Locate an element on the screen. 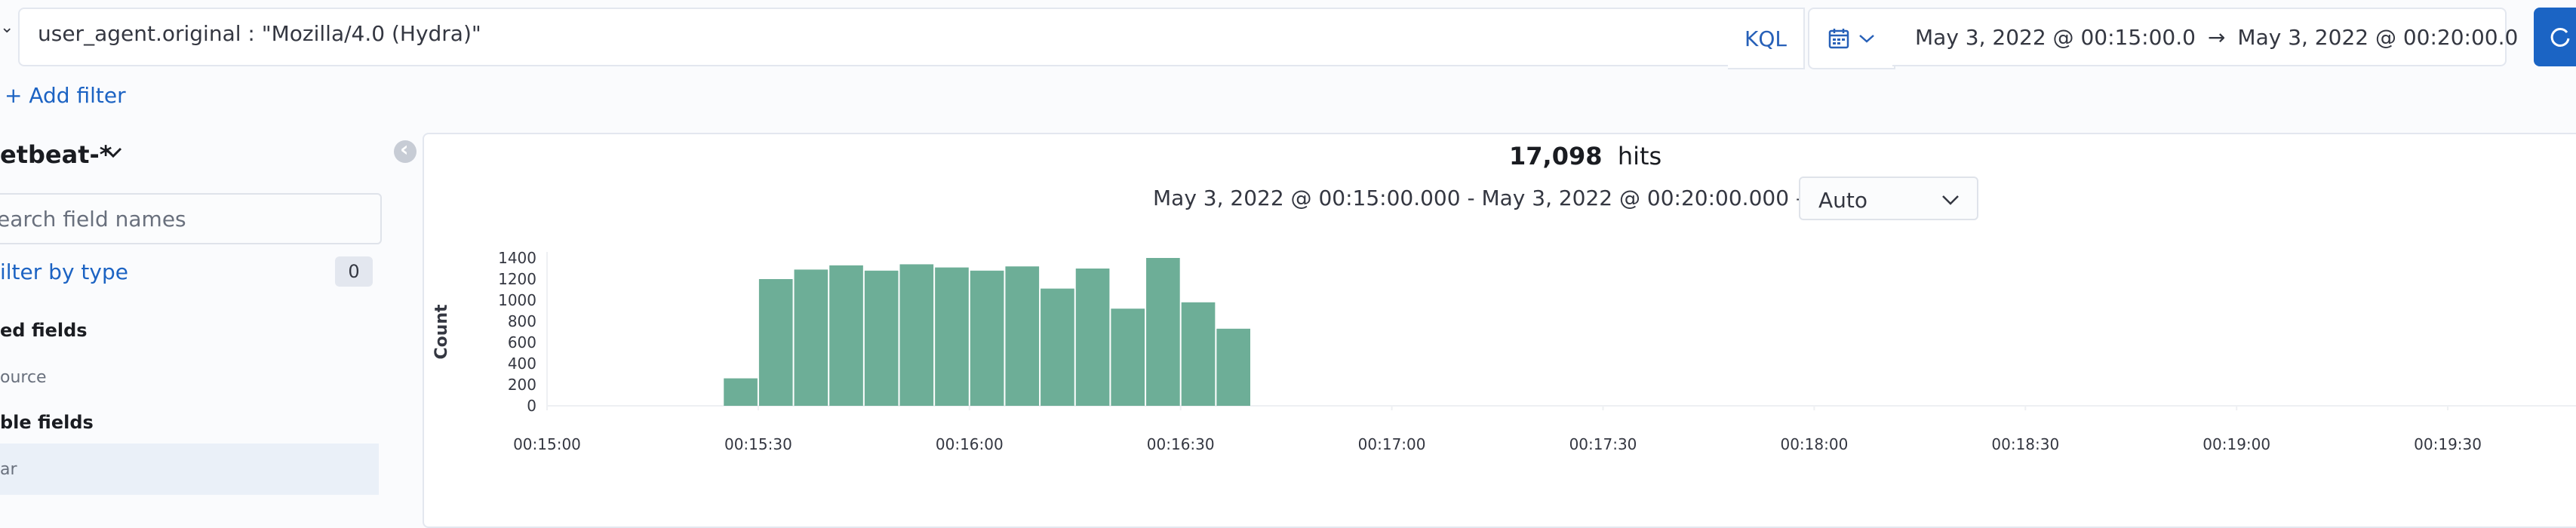  y-tick-label: 200 is located at coordinates (522, 385).